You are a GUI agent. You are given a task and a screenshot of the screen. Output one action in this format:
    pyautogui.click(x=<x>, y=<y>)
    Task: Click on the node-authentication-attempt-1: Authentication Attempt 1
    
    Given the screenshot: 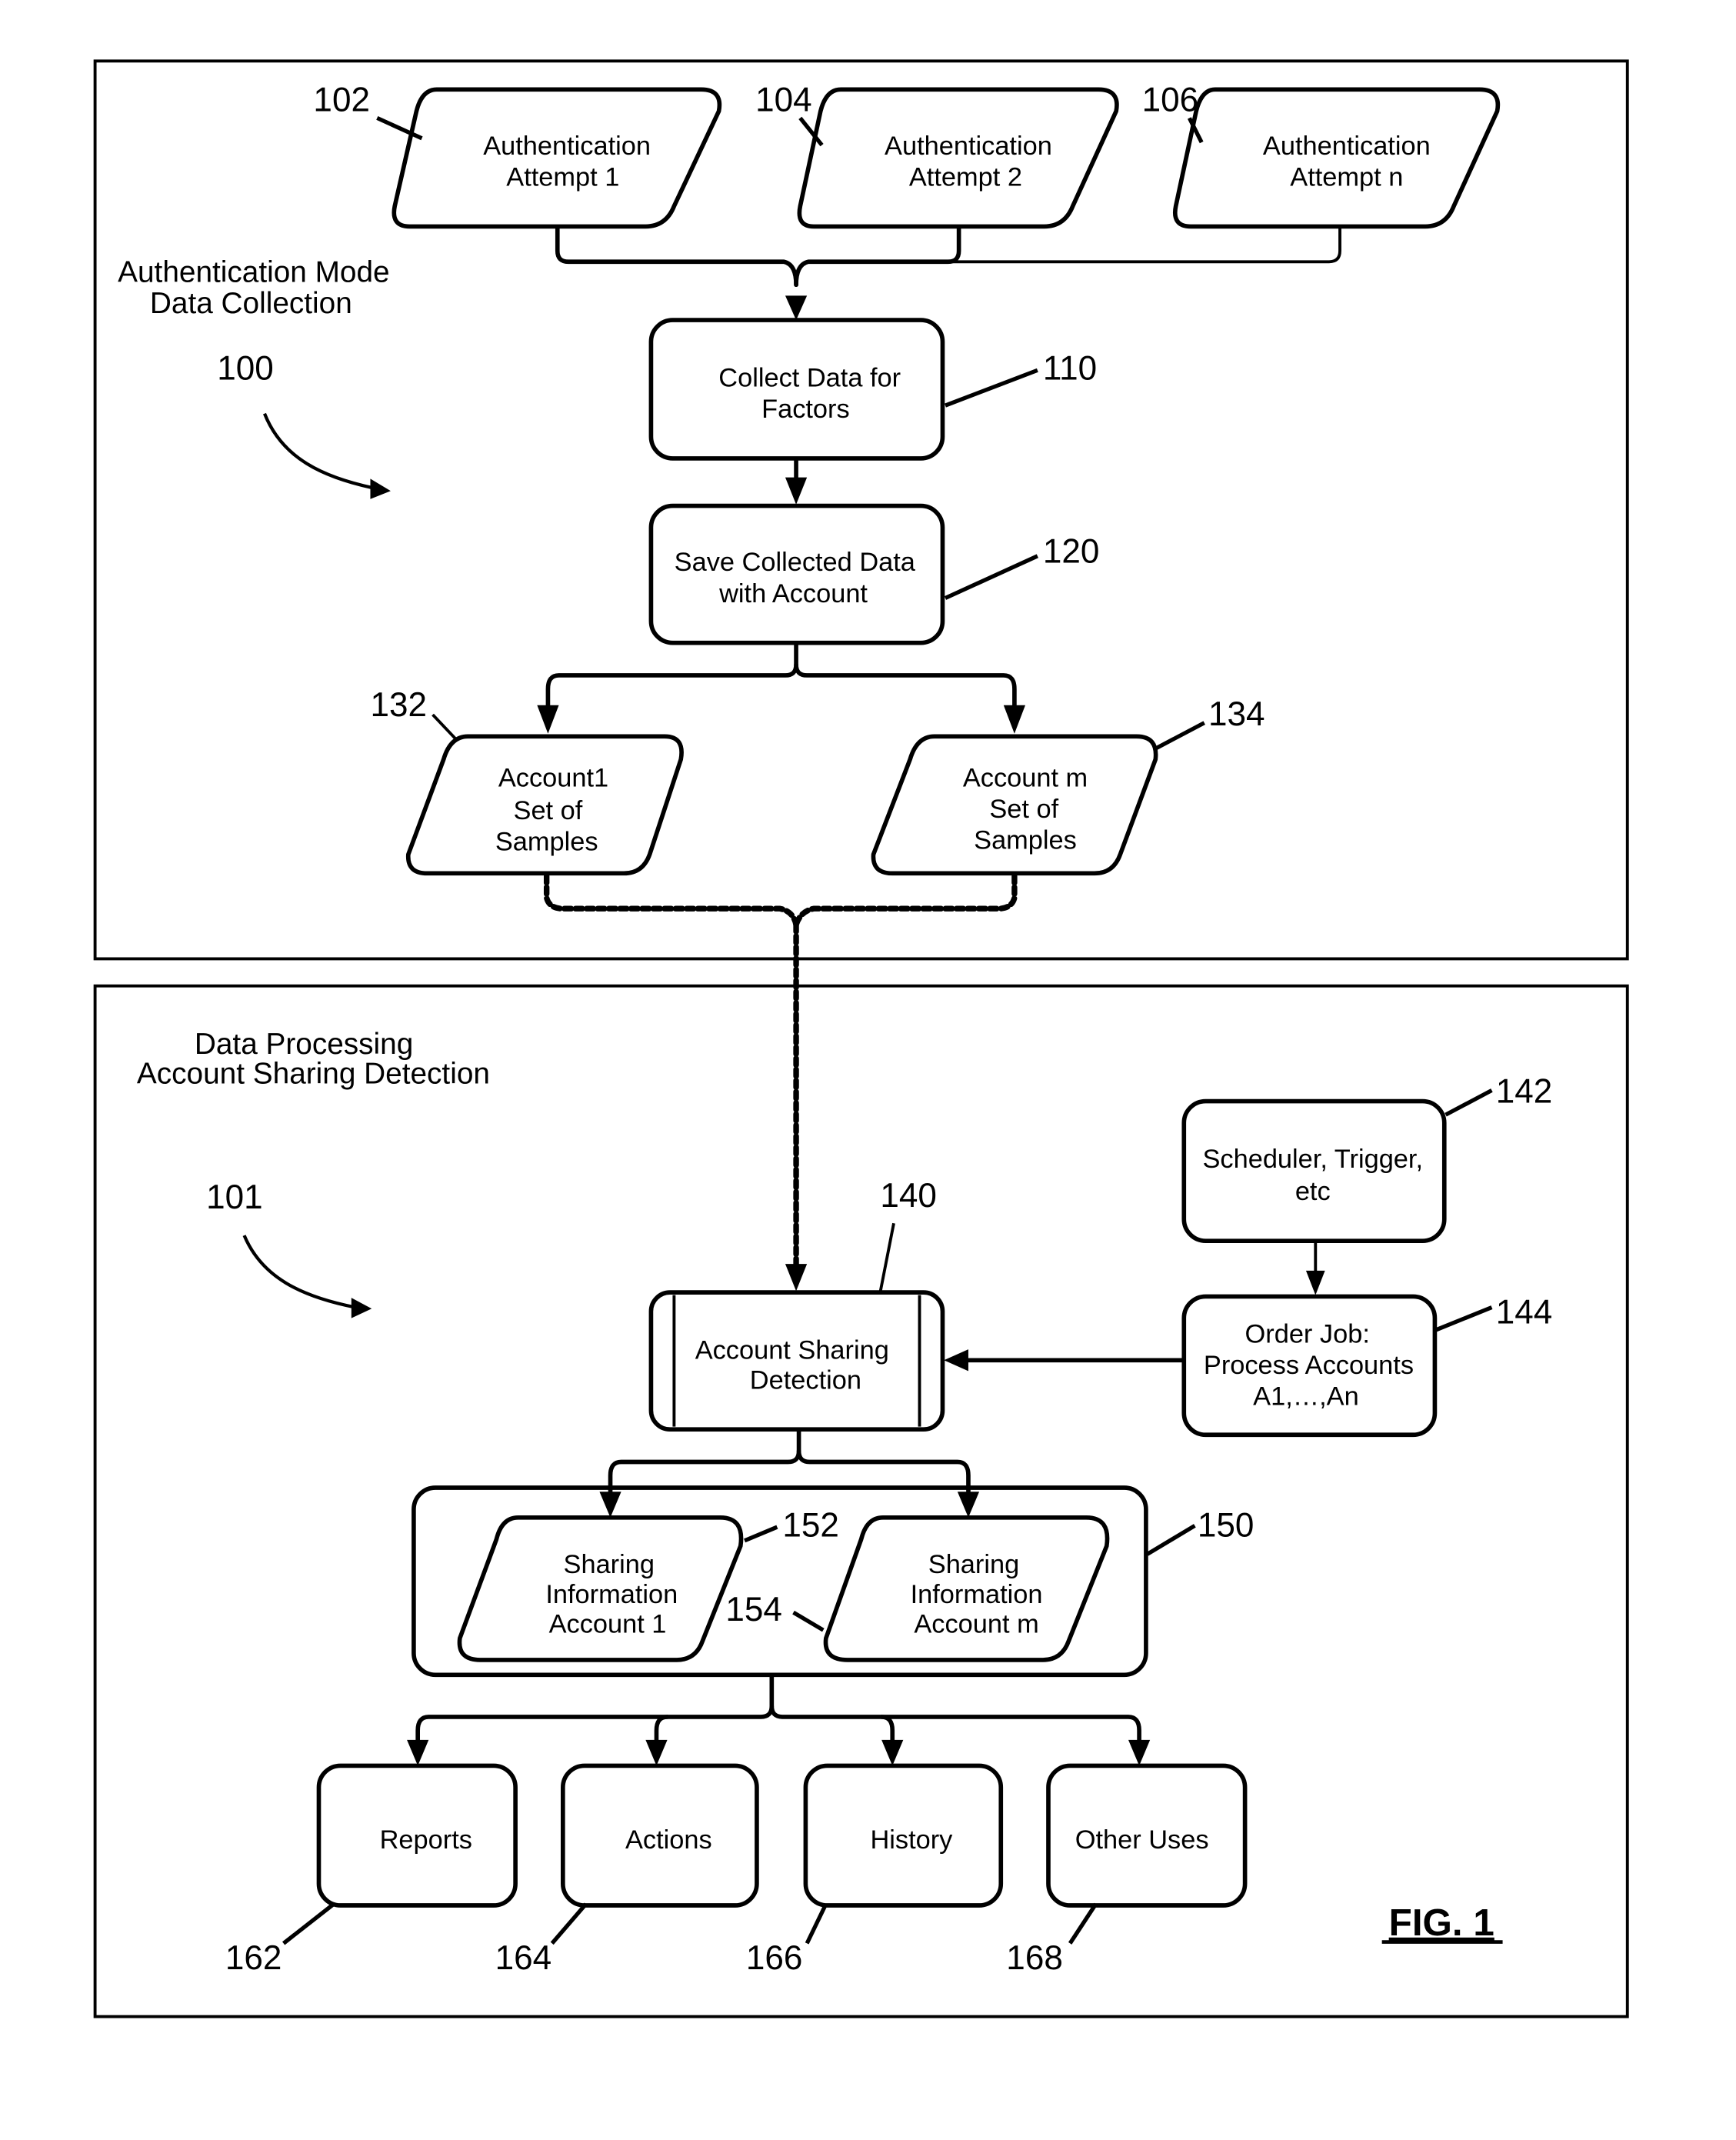 What is the action you would take?
    pyautogui.click(x=557, y=158)
    